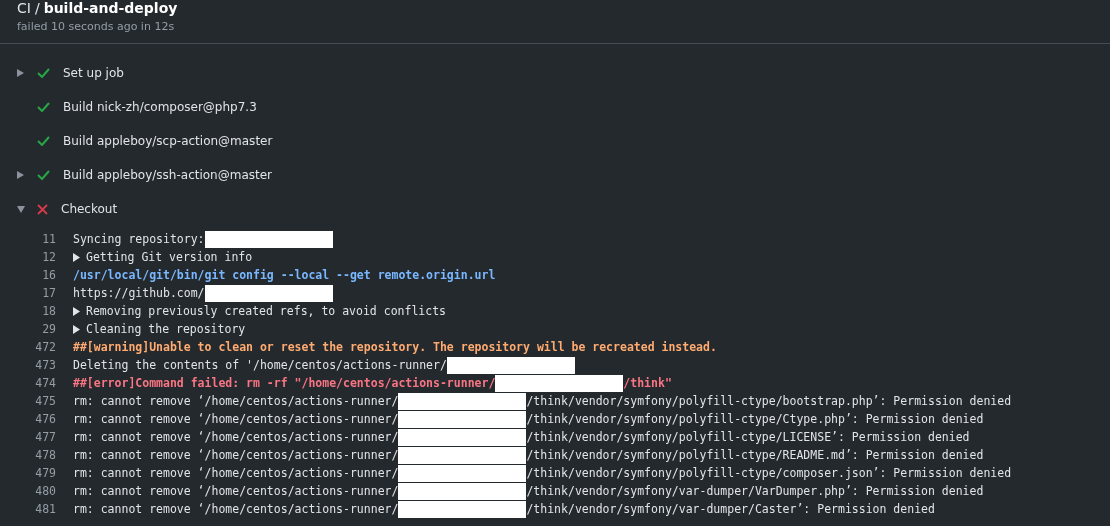  I want to click on log-text: https://github.com/, so click(139, 293).